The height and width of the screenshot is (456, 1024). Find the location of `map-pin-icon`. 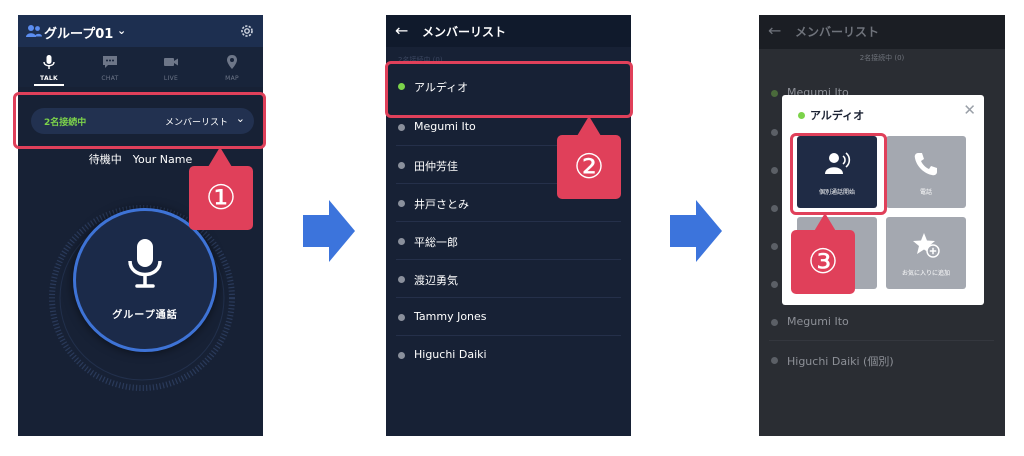

map-pin-icon is located at coordinates (232, 62).